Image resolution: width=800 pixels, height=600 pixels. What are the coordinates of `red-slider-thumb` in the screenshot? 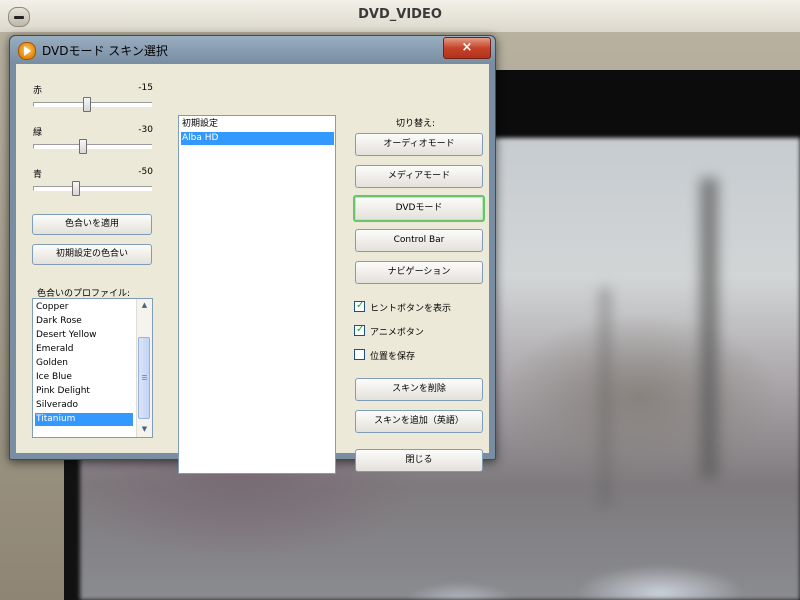 It's located at (87, 104).